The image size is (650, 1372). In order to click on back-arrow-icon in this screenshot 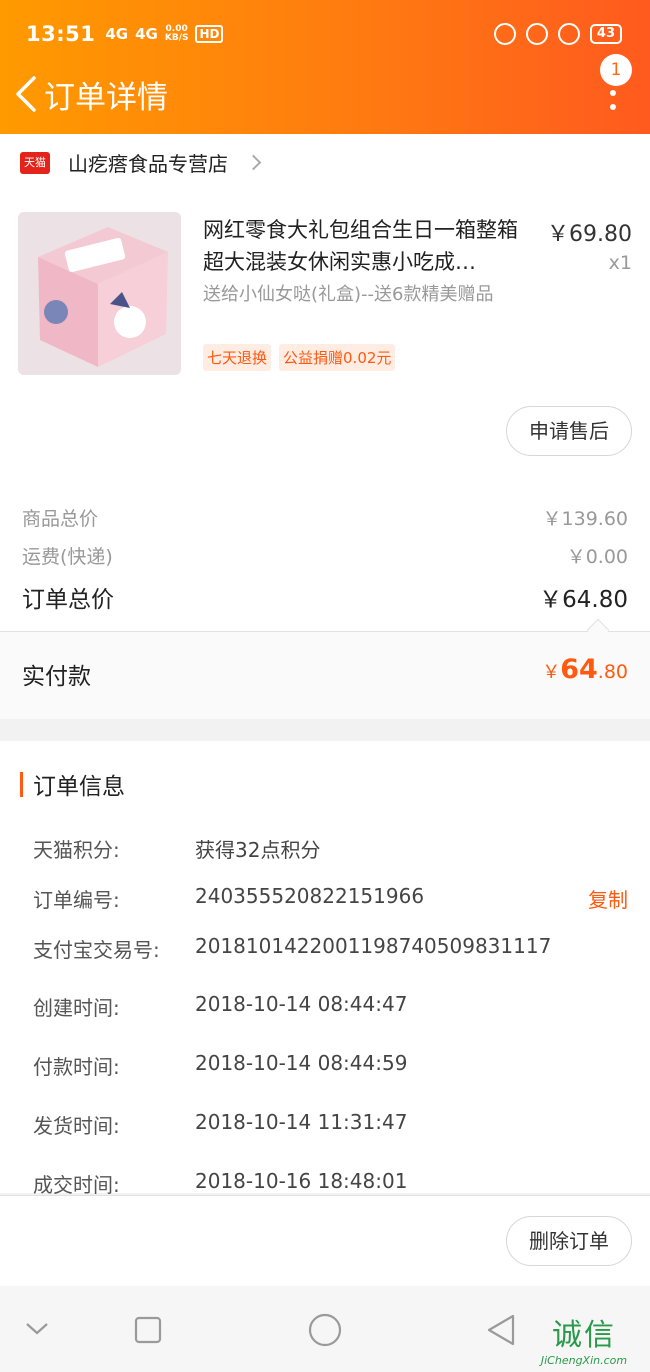, I will do `click(27, 94)`.